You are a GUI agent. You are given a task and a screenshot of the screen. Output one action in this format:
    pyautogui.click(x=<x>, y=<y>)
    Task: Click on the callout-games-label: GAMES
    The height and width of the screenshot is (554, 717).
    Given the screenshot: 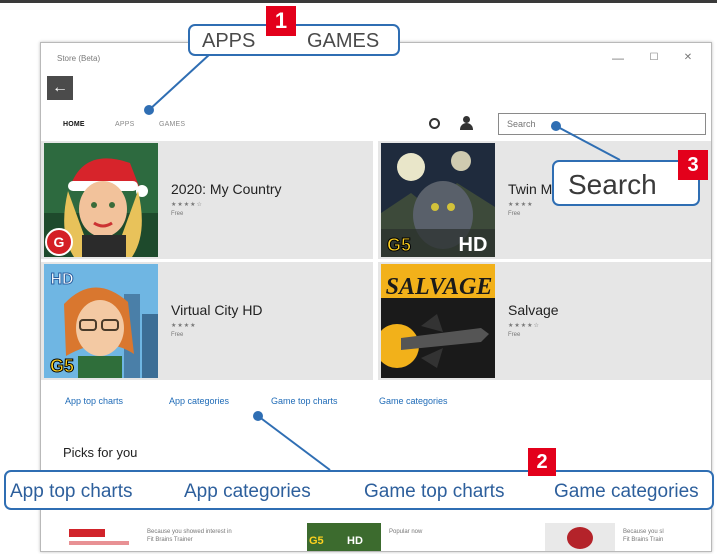 What is the action you would take?
    pyautogui.click(x=343, y=41)
    